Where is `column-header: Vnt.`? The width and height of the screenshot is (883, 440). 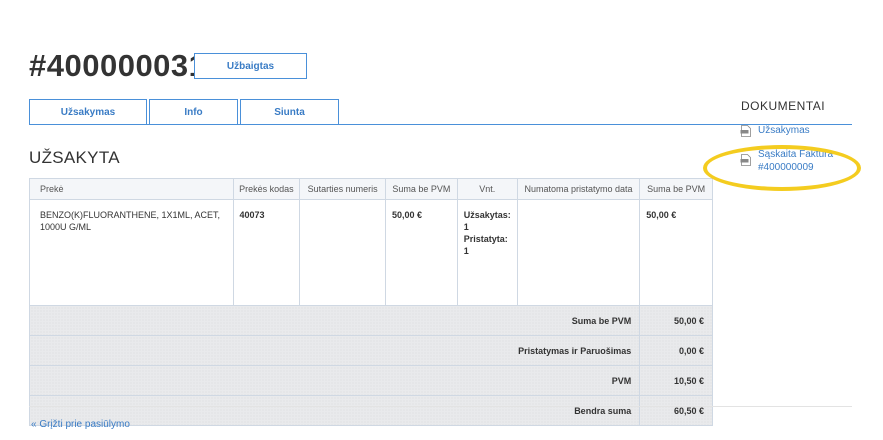
column-header: Vnt. is located at coordinates (487, 189).